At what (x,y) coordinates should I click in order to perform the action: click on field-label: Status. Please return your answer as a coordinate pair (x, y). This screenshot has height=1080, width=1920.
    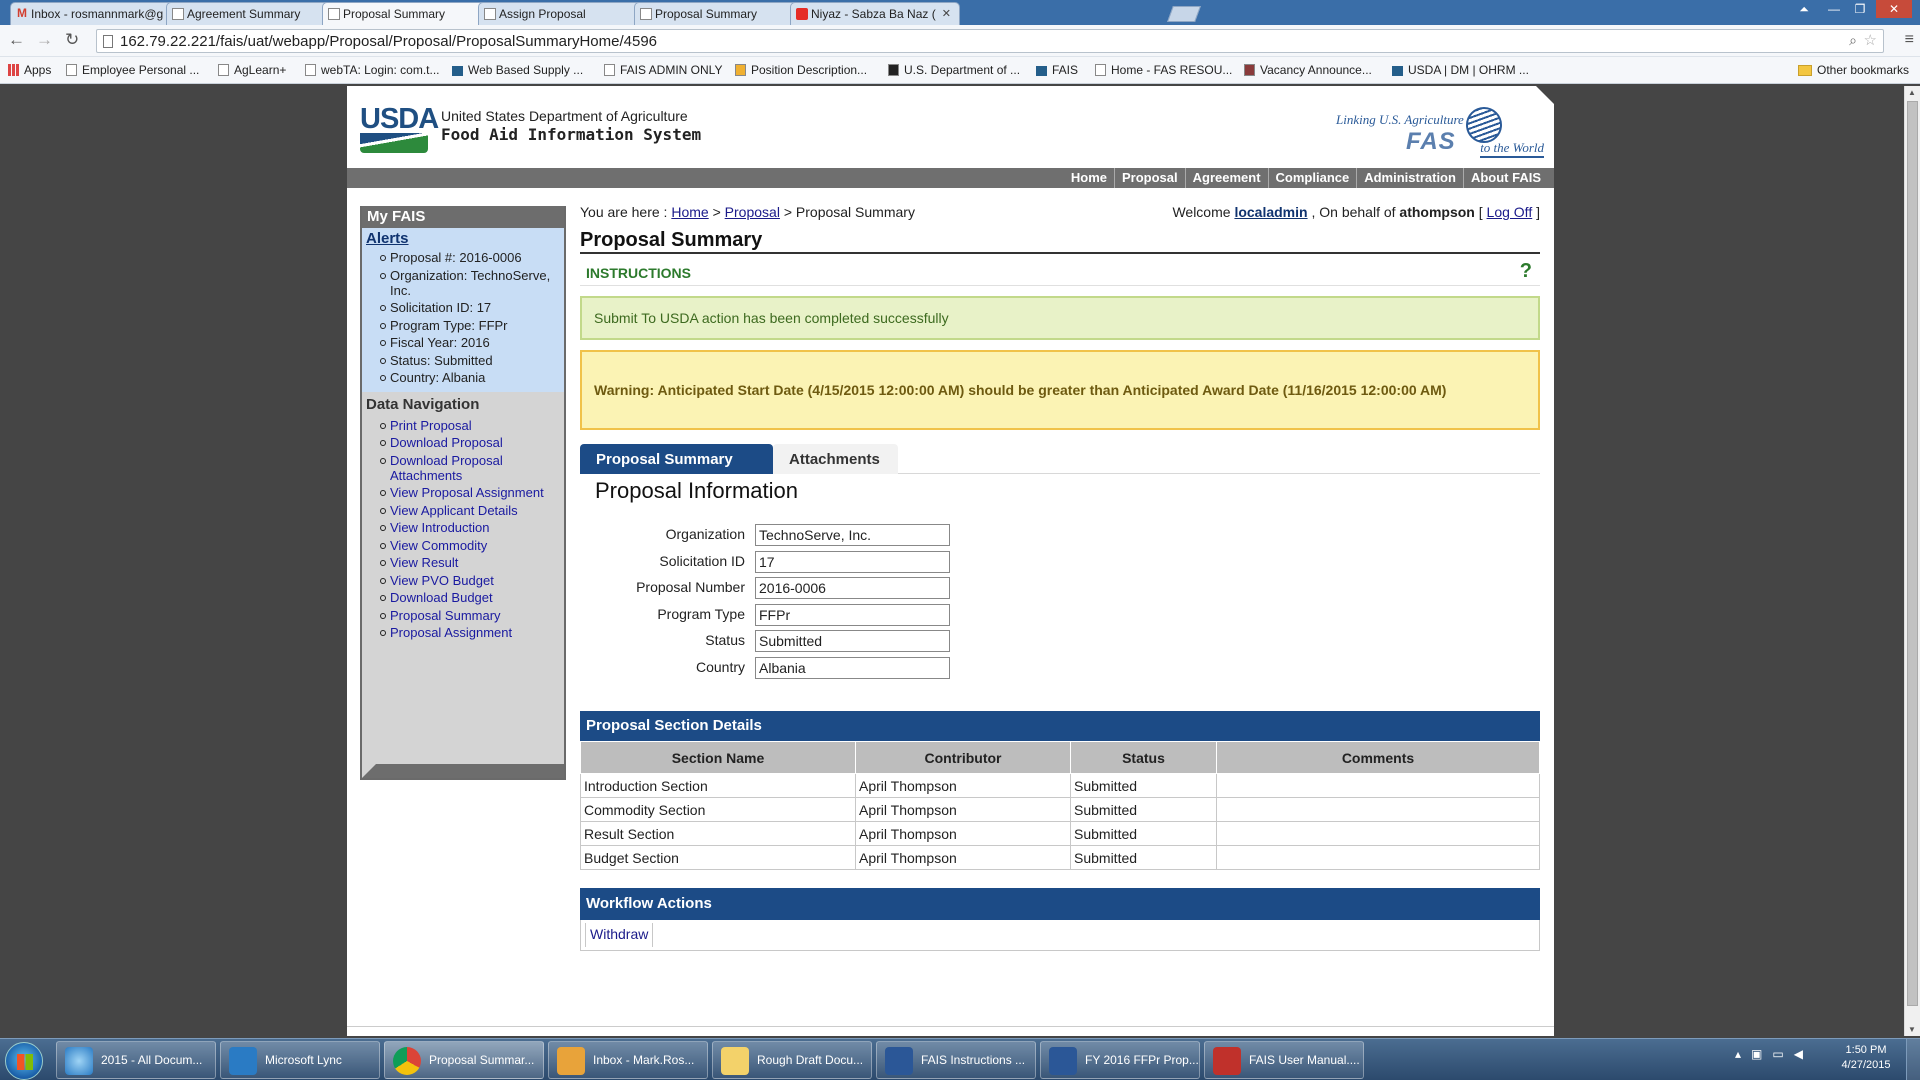
    Looking at the image, I should click on (725, 640).